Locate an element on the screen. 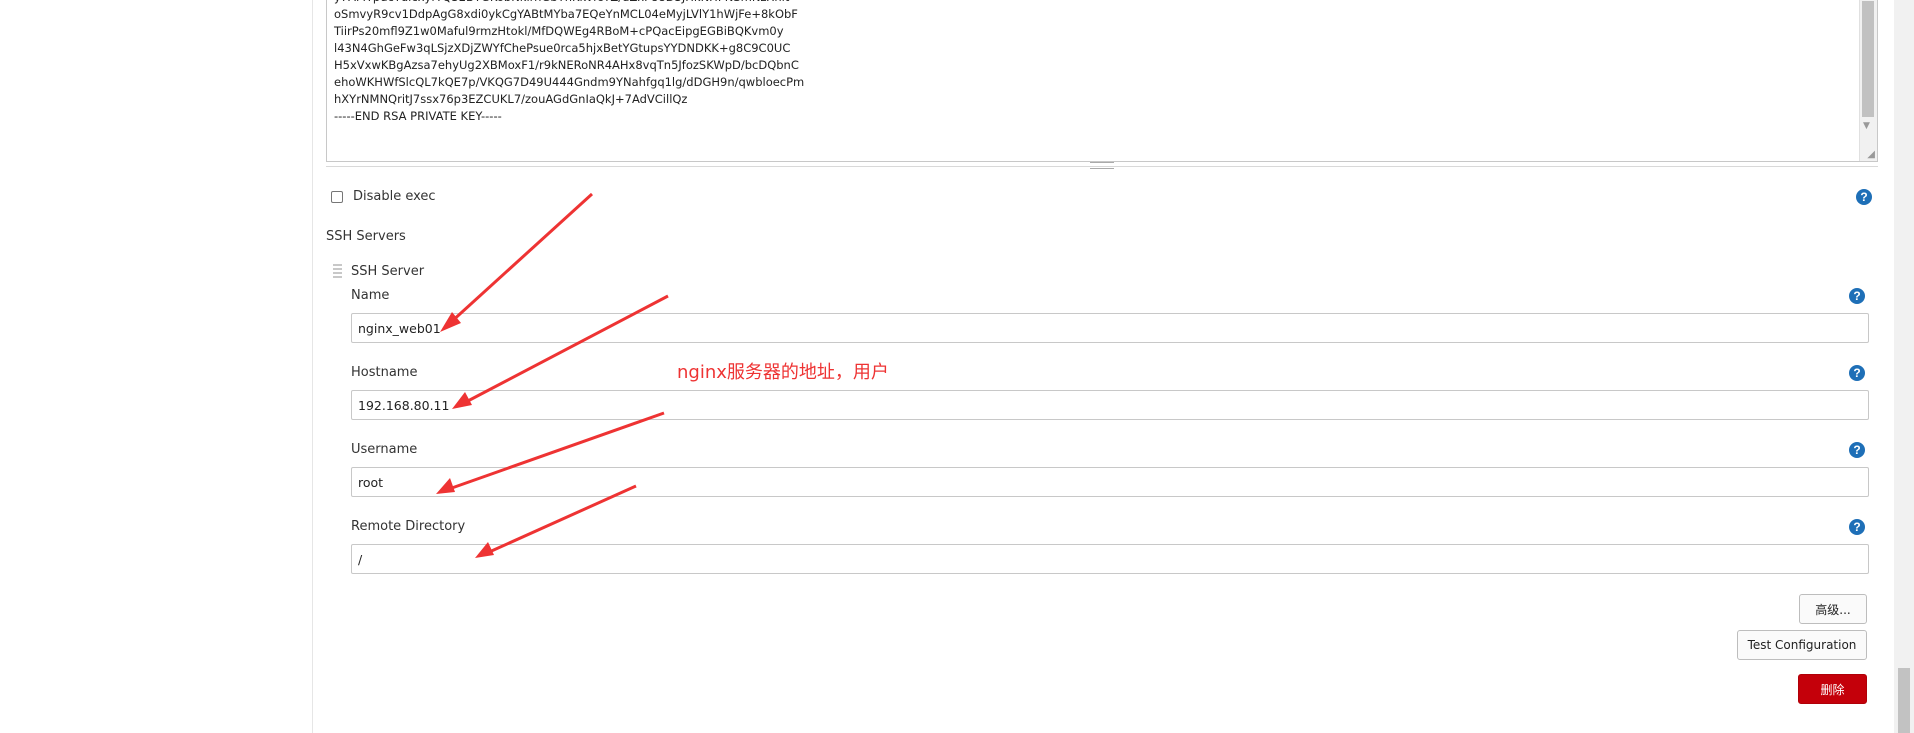 Image resolution: width=1914 pixels, height=733 pixels. username-label: Username is located at coordinates (384, 449).